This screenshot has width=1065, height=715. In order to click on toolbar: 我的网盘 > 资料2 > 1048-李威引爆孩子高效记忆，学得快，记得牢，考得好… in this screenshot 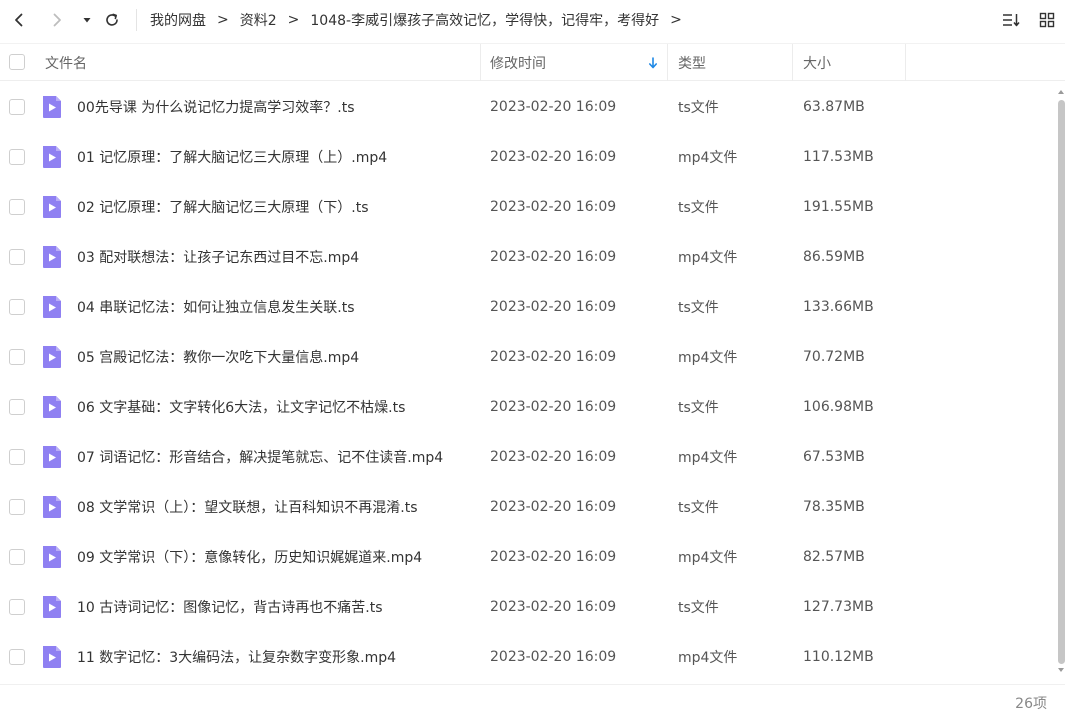, I will do `click(532, 20)`.